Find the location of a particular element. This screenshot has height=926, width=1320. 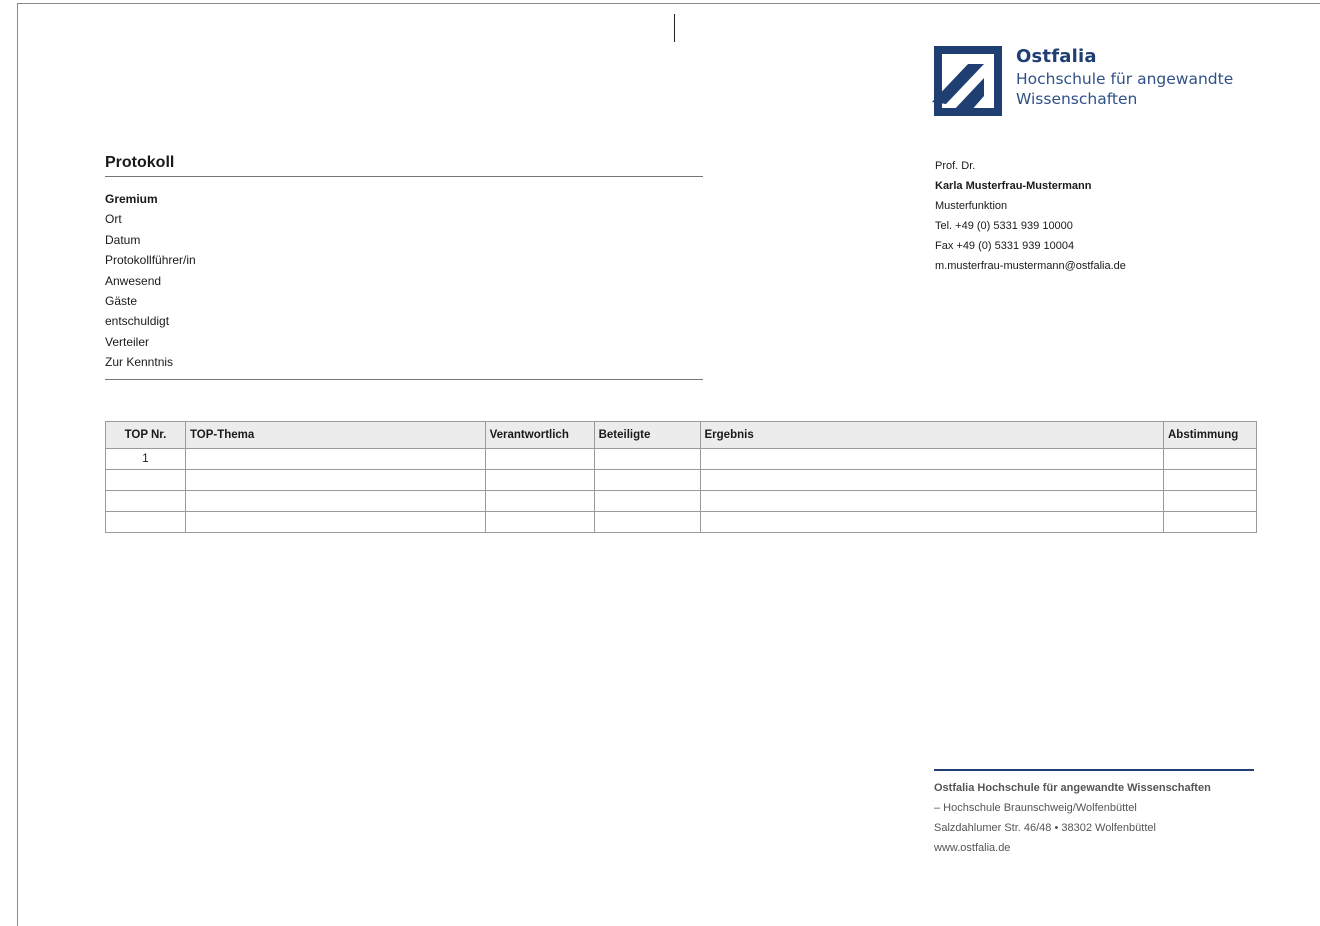

table-cell: 1 is located at coordinates (145, 459).